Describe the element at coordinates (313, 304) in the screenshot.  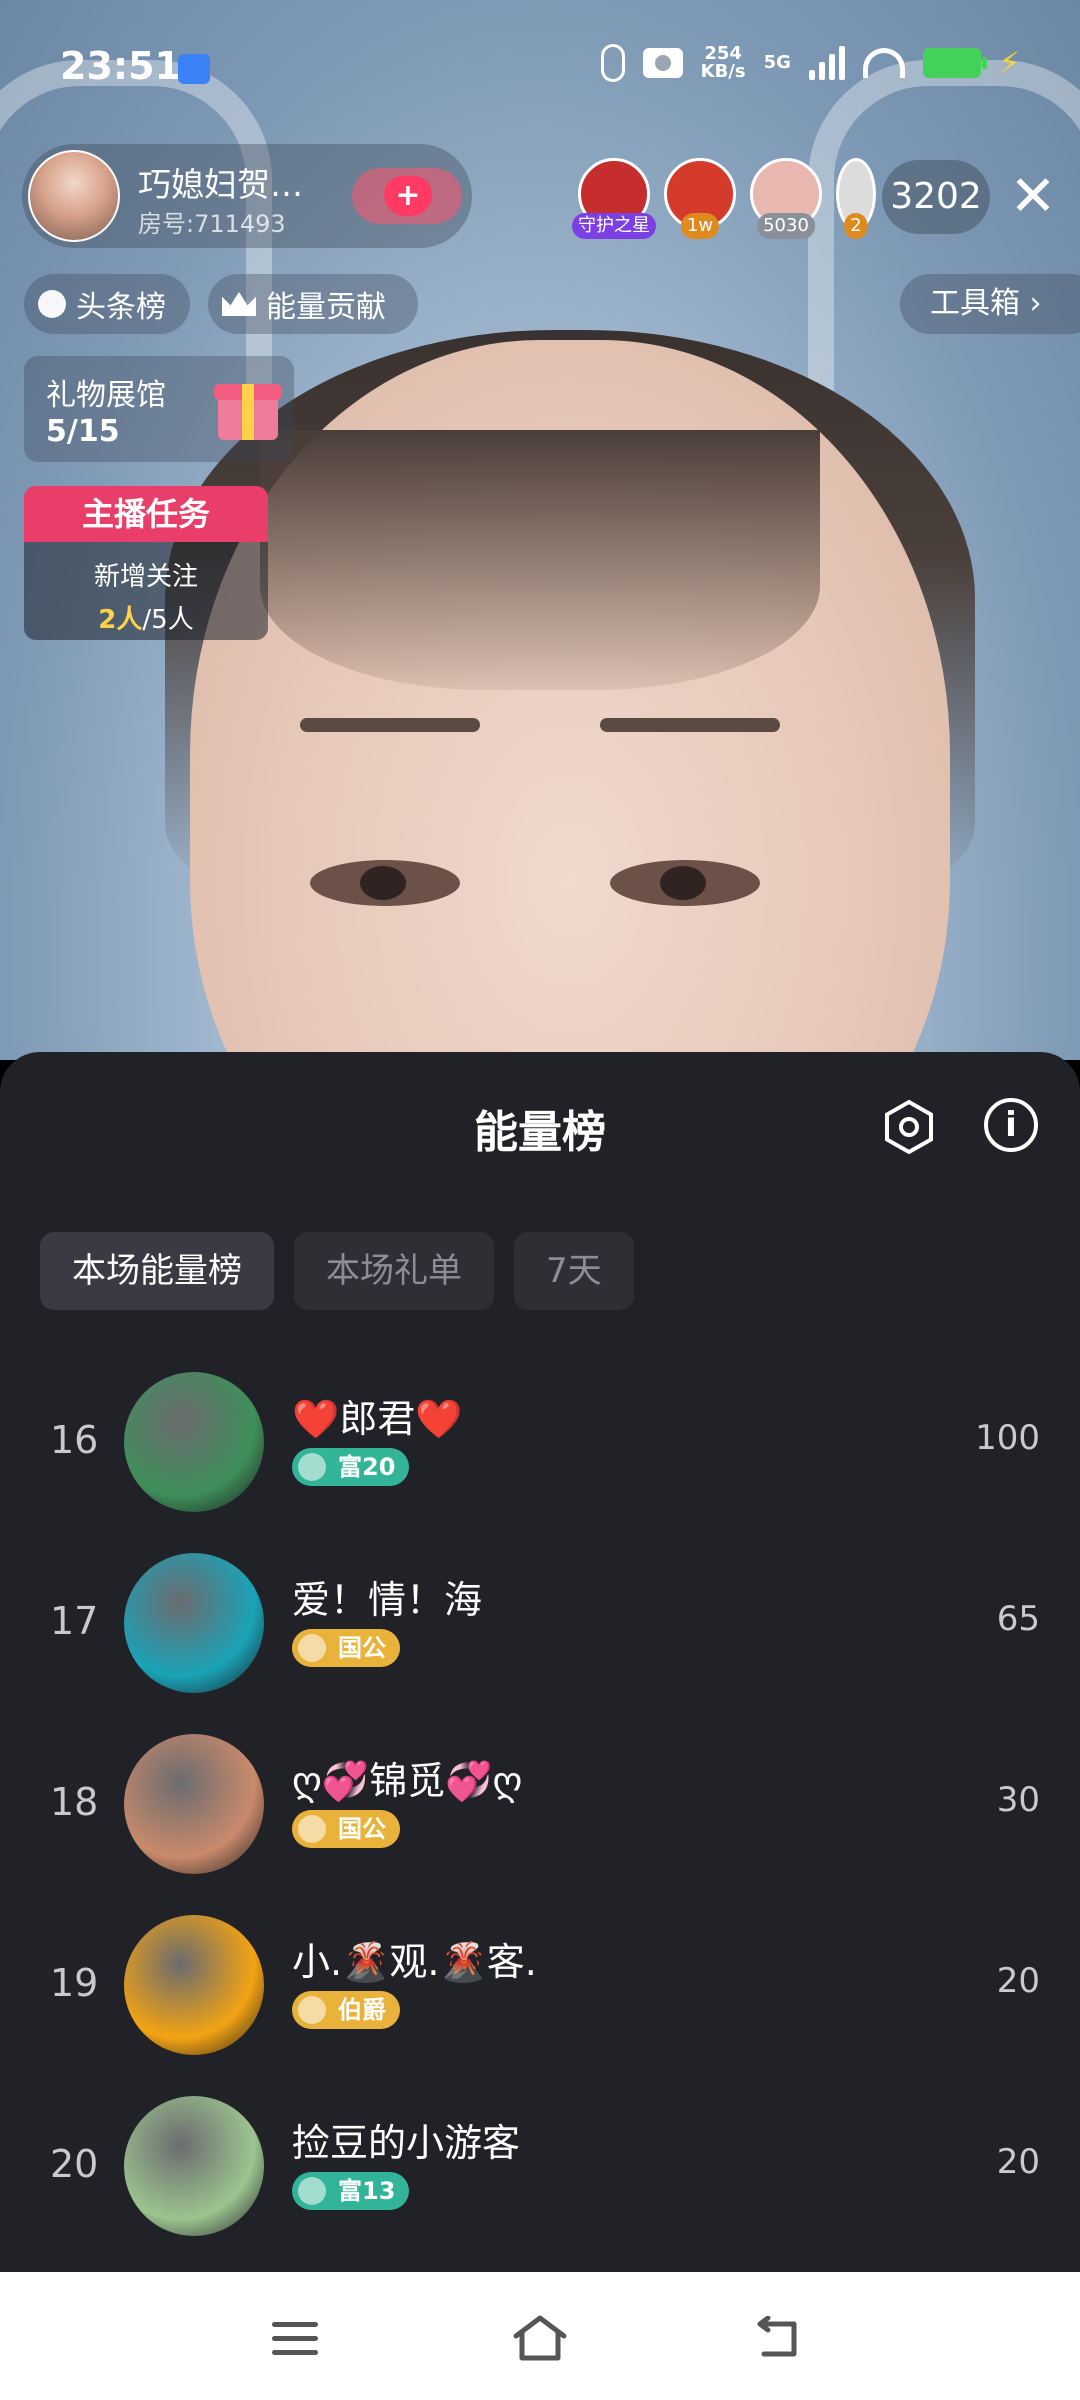
I see `energy-contribution-chip: 能量贡献` at that location.